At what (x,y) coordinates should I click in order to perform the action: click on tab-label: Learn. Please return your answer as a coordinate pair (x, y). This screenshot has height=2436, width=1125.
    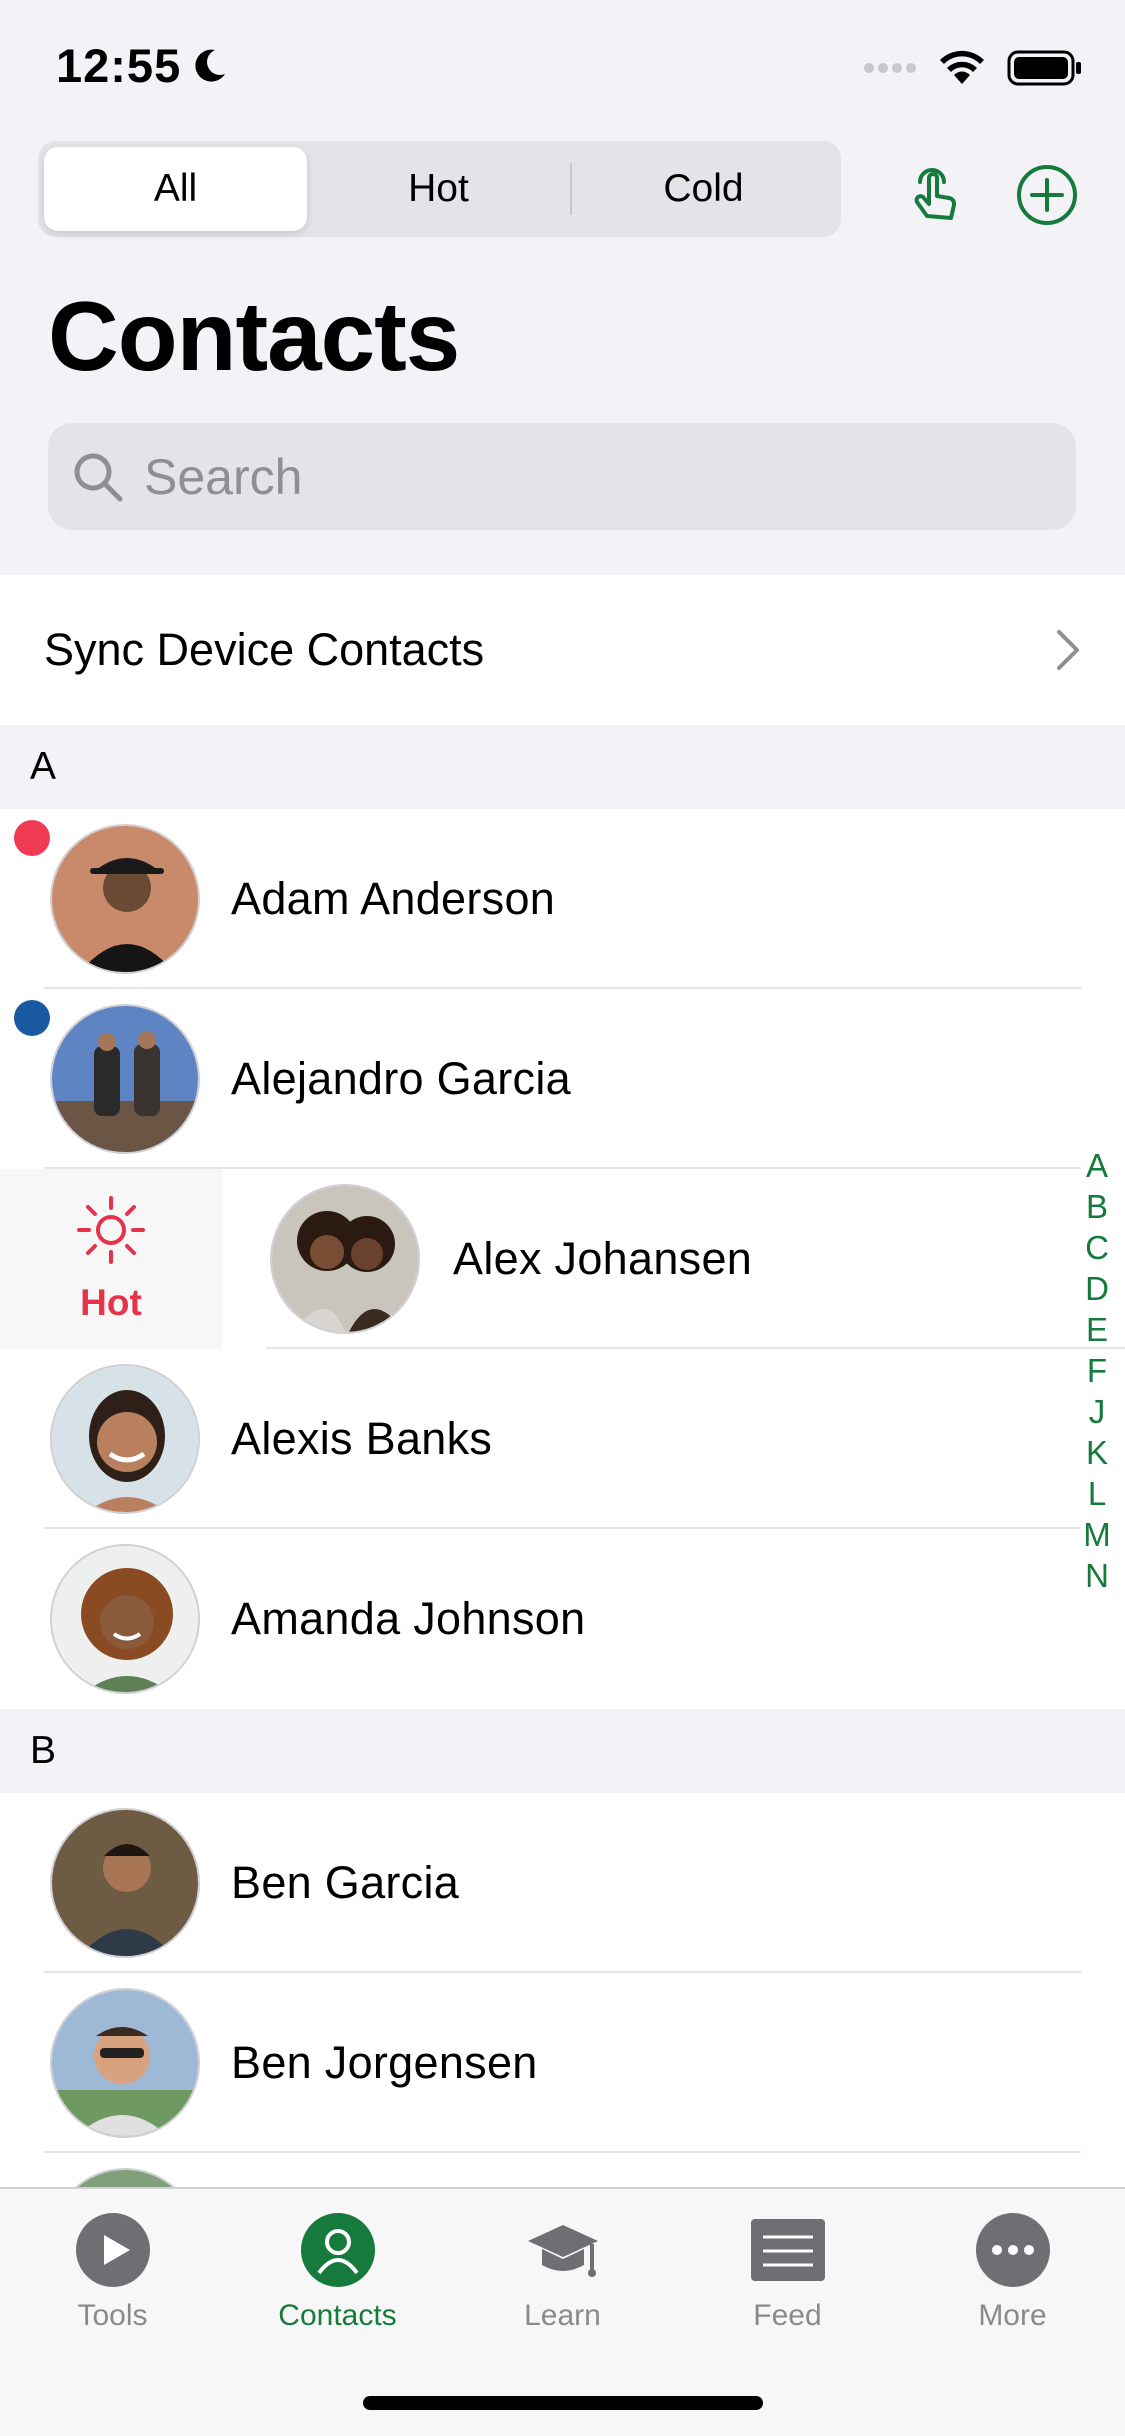
    Looking at the image, I should click on (562, 2315).